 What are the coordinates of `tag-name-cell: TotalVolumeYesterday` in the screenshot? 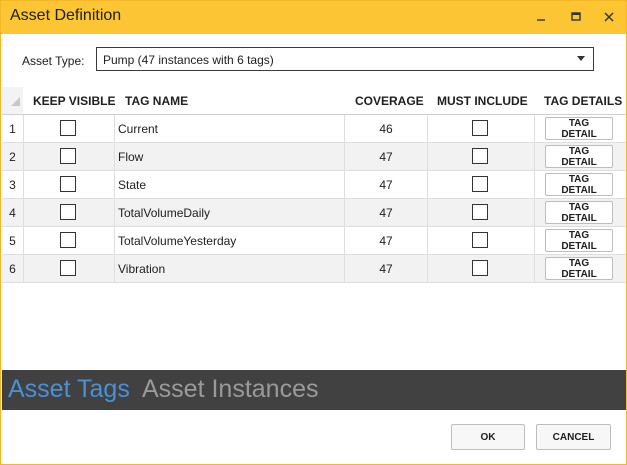 It's located at (177, 241).